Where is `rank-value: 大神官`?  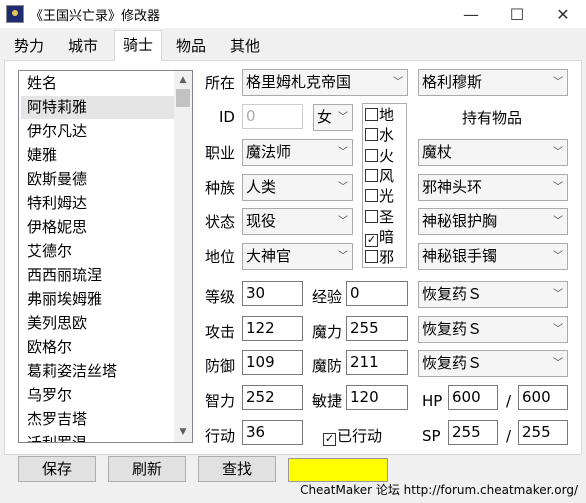
rank-value: 大神官 is located at coordinates (269, 256).